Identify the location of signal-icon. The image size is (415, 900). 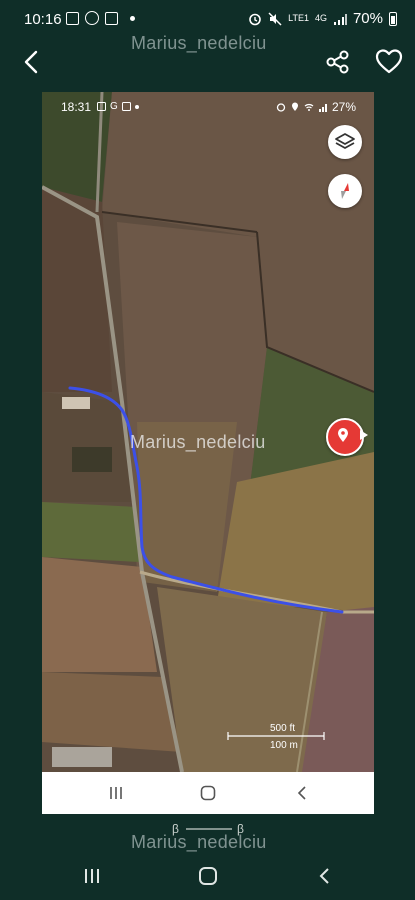
(340, 19).